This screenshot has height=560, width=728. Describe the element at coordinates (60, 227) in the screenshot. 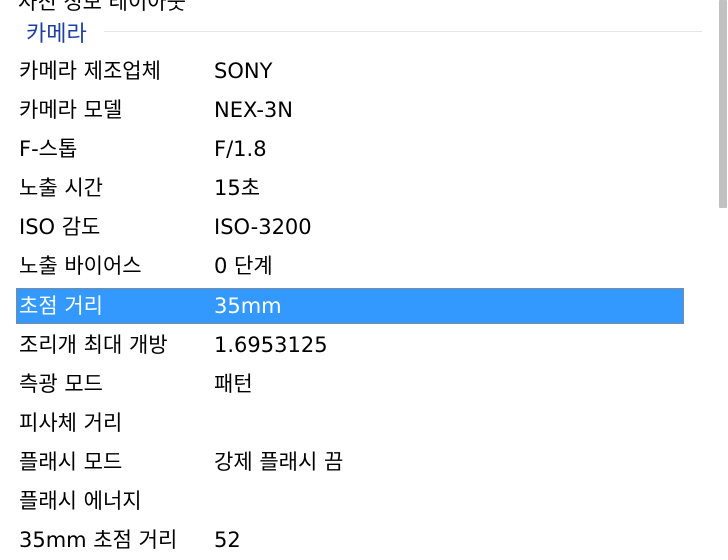

I see `property-name: ISO 감도` at that location.